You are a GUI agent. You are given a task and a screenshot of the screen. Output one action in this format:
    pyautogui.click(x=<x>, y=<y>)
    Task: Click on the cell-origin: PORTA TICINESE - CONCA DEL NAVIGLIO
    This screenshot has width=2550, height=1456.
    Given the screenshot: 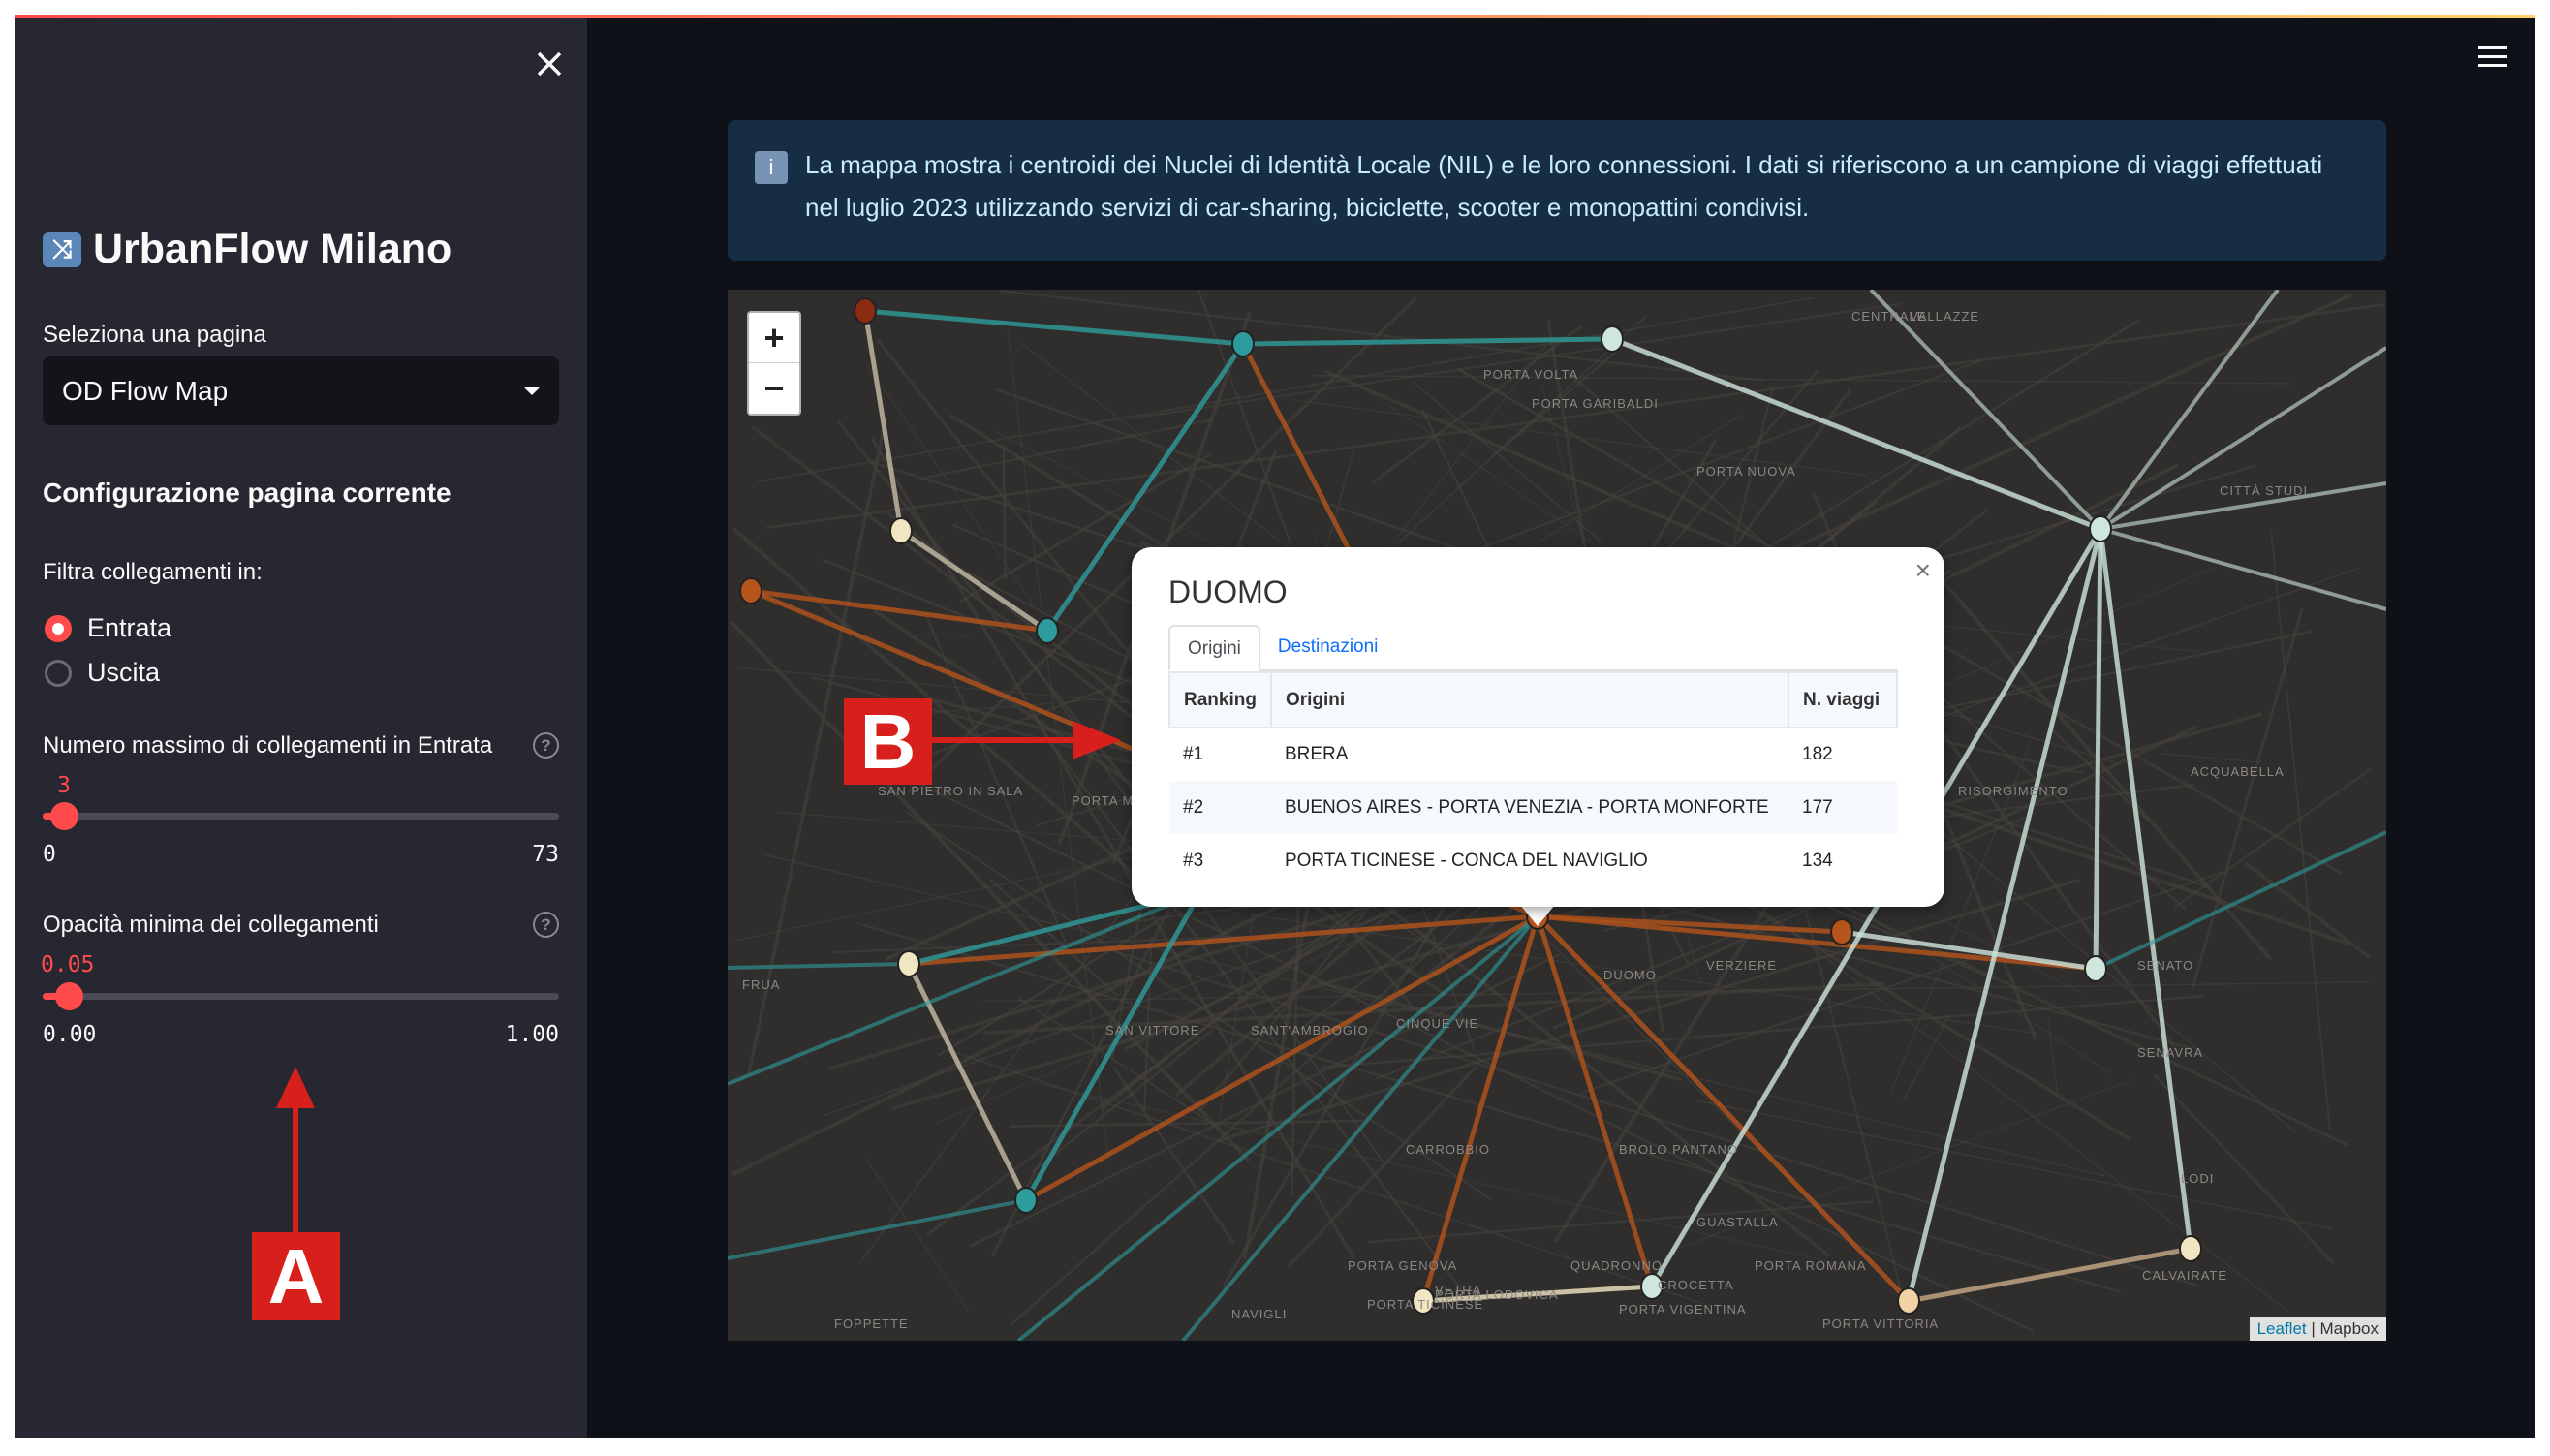 What is the action you would take?
    pyautogui.click(x=1466, y=860)
    